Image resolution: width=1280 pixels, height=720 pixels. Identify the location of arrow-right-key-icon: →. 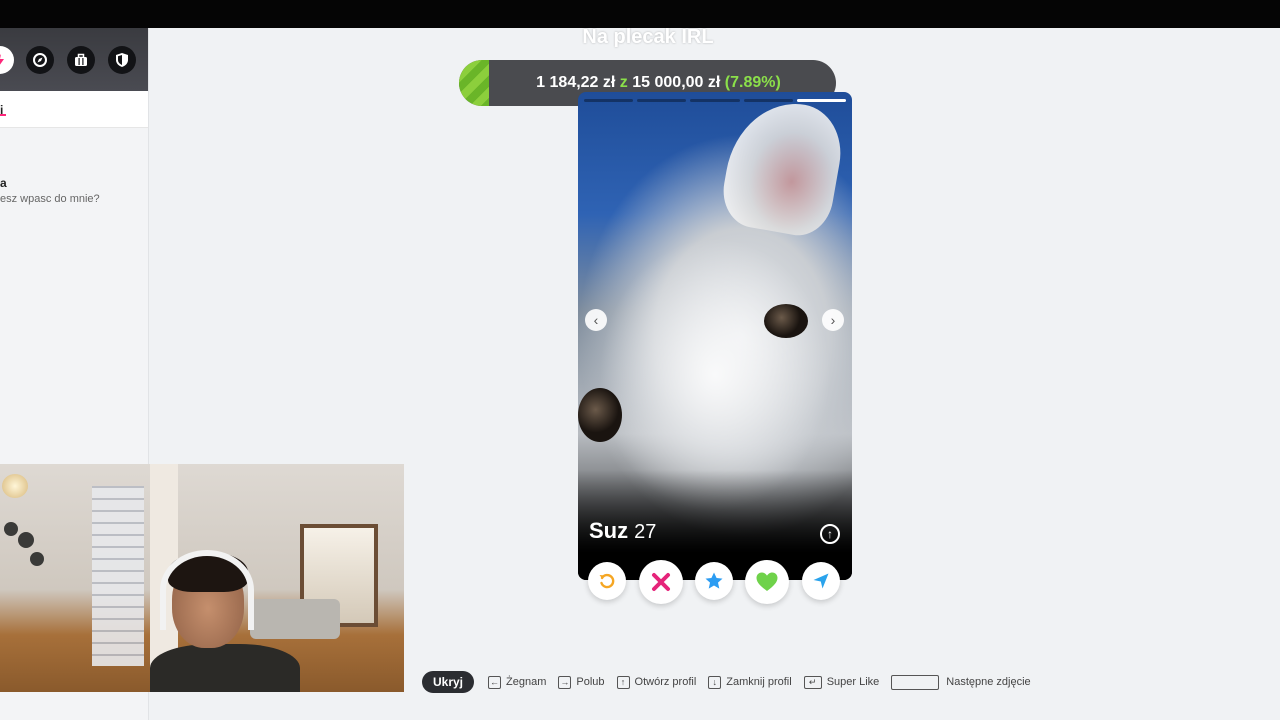
(565, 682).